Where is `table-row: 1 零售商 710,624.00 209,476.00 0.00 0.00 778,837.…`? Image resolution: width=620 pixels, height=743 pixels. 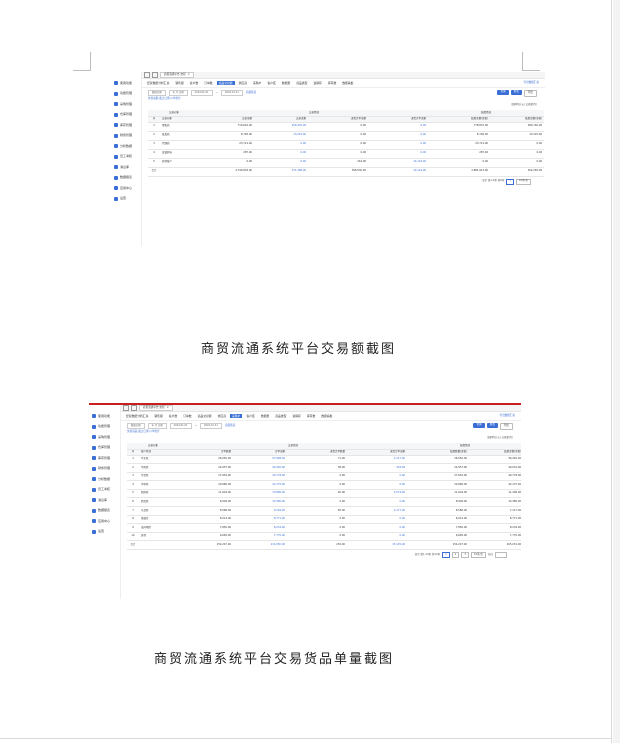 table-row: 1 零售商 710,624.00 209,476.00 0.00 0.00 778,837.… is located at coordinates (346, 127).